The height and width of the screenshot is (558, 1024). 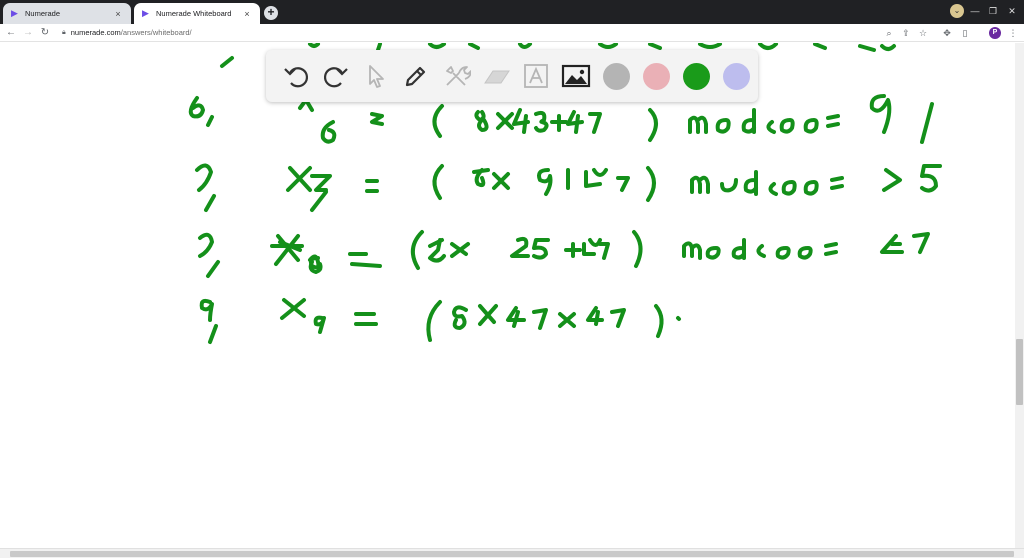 What do you see at coordinates (995, 33) in the screenshot?
I see `avatar: P` at bounding box center [995, 33].